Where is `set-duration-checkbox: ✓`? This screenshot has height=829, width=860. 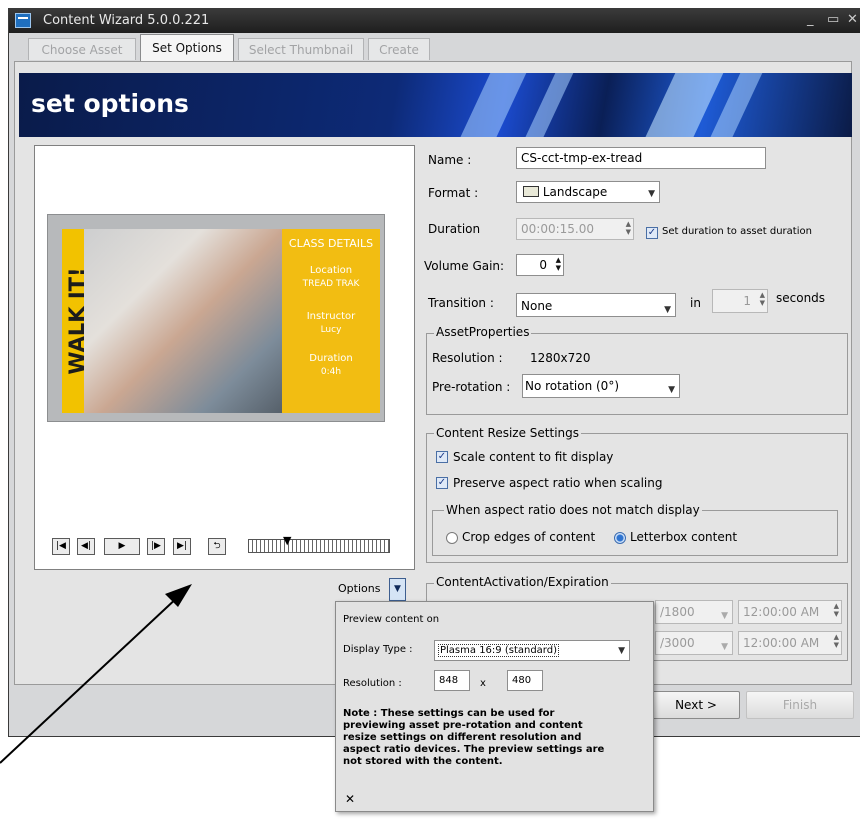 set-duration-checkbox: ✓ is located at coordinates (652, 233).